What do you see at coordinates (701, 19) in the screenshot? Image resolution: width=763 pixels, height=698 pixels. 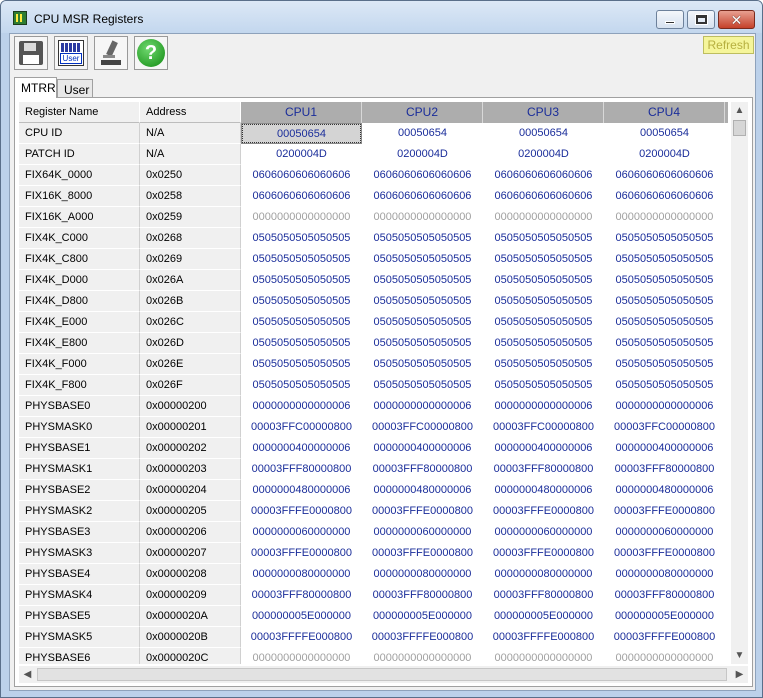 I see `maximize-button` at bounding box center [701, 19].